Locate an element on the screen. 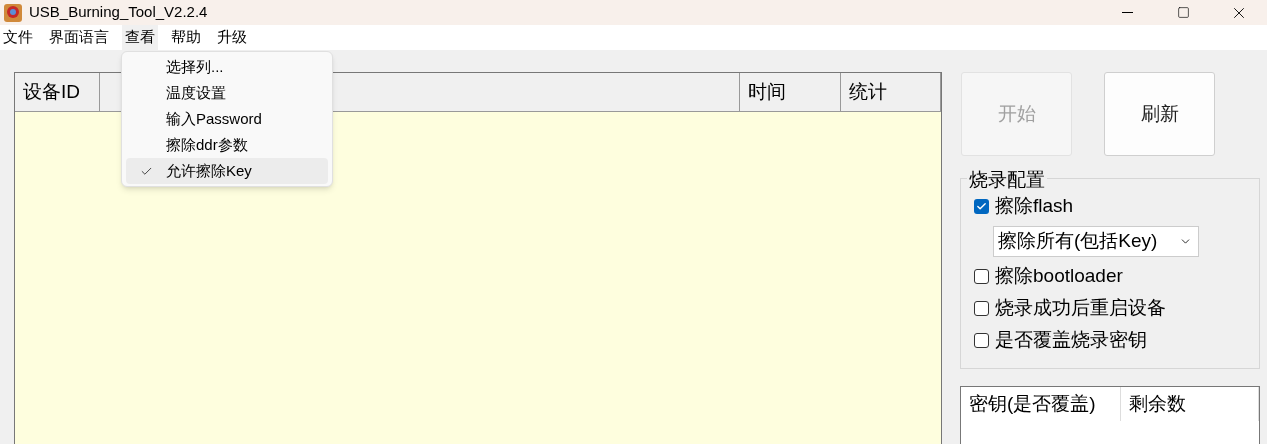  dropdown-item: 输入Password is located at coordinates (227, 119).